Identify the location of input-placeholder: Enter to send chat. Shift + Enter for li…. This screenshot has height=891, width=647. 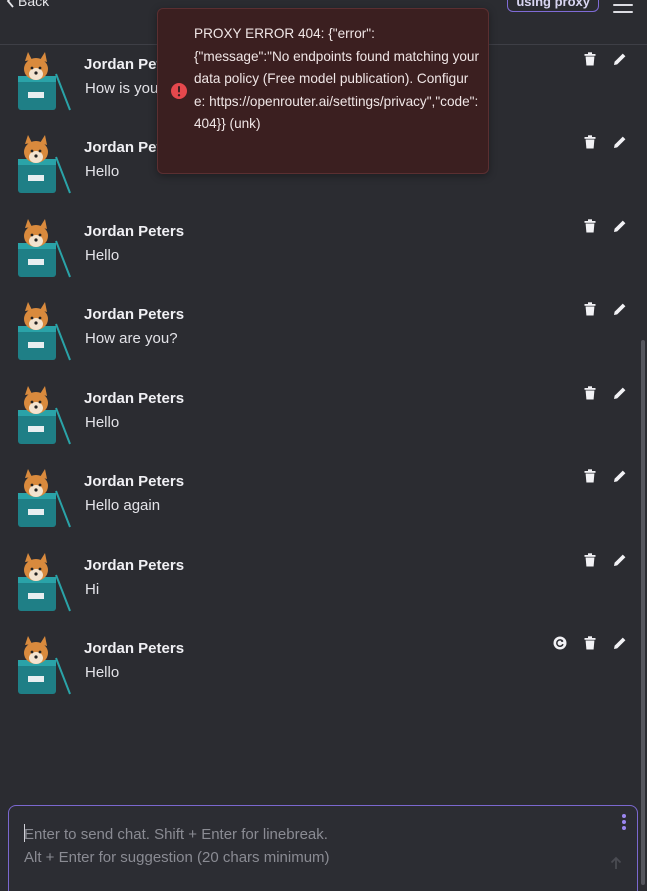
(177, 846).